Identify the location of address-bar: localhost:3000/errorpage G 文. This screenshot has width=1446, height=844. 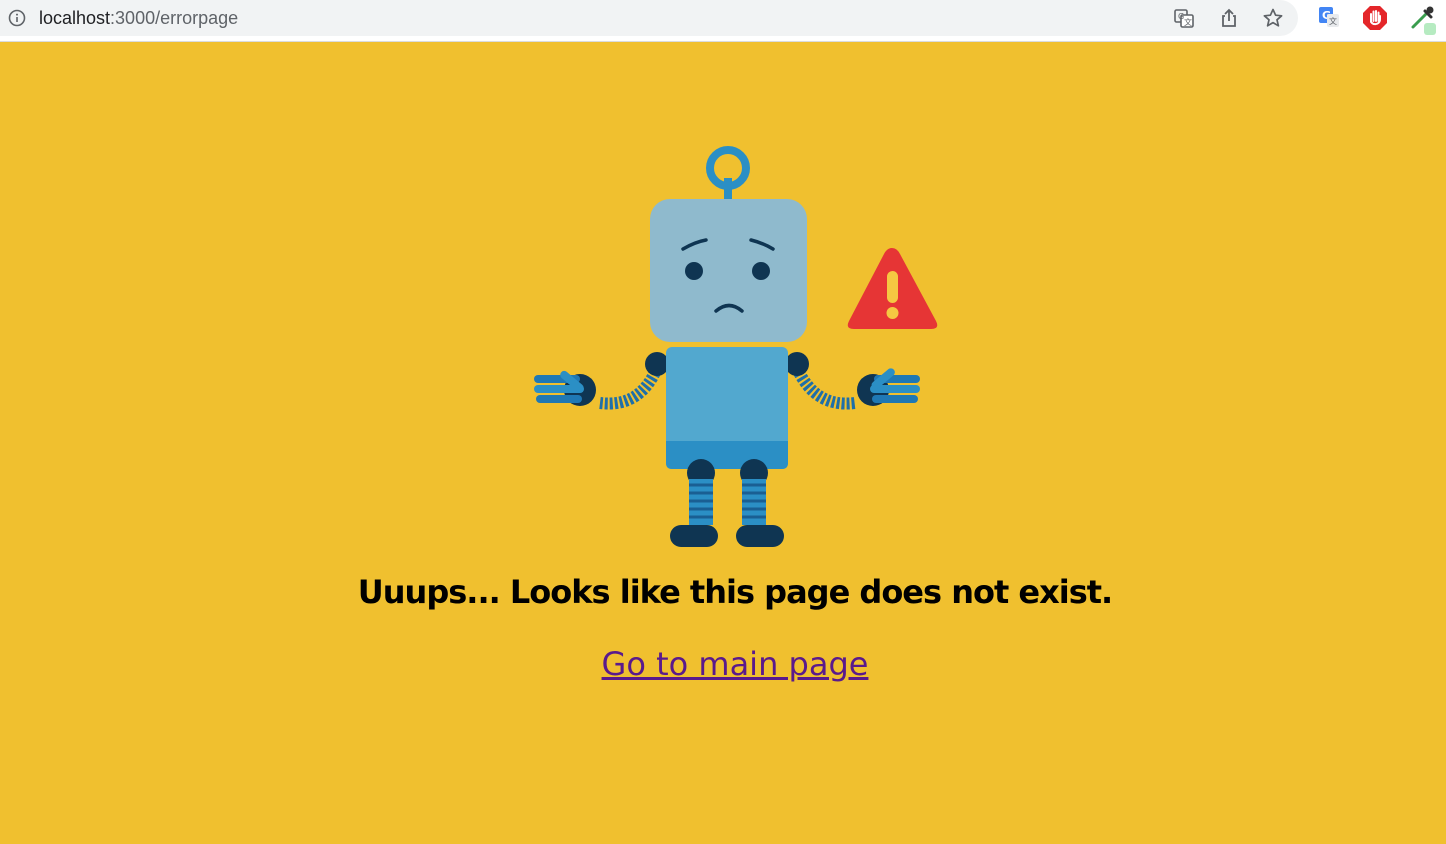
(649, 18).